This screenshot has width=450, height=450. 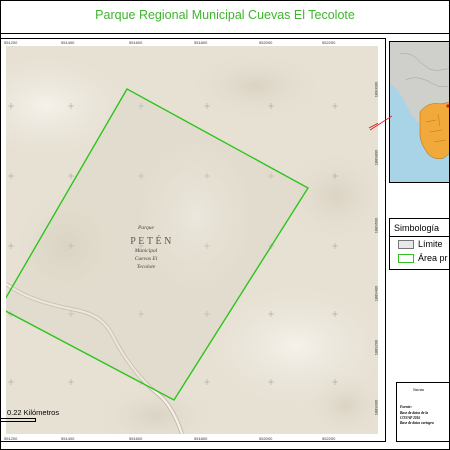 What do you see at coordinates (406, 258) in the screenshot?
I see `area-swatch` at bounding box center [406, 258].